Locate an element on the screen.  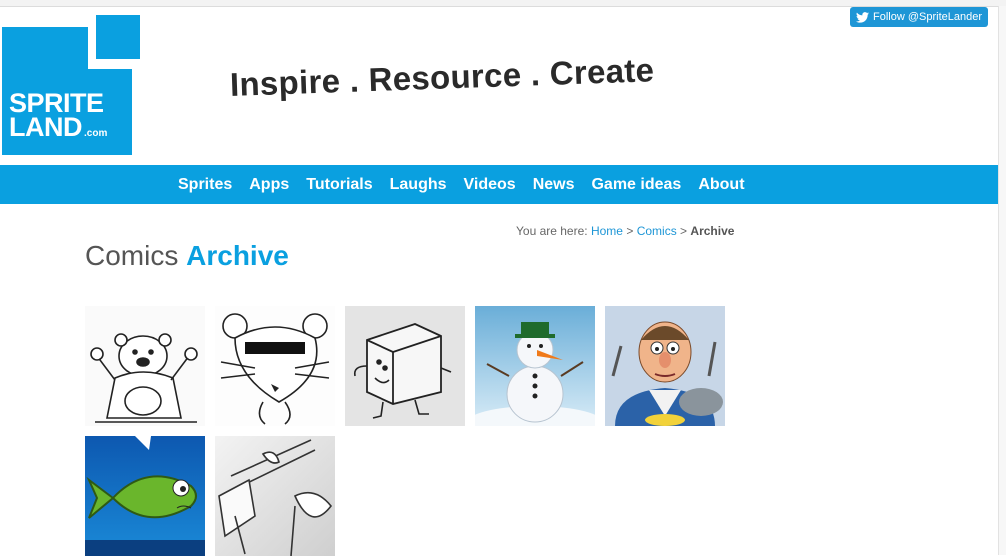
comic-thumb-fish is located at coordinates (145, 496).